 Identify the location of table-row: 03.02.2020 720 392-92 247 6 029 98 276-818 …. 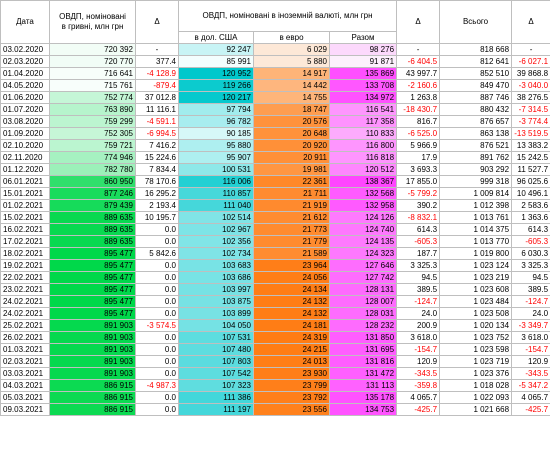
(275, 49).